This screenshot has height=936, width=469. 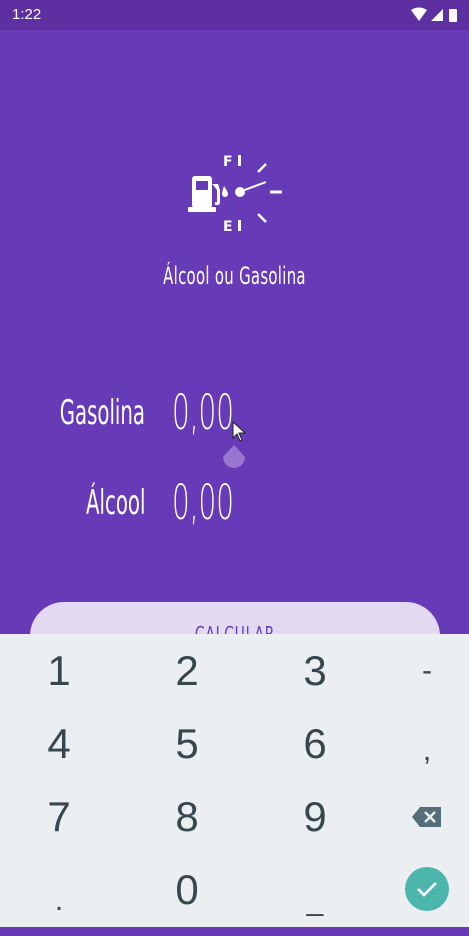 What do you see at coordinates (187, 817) in the screenshot?
I see `key-8: 8` at bounding box center [187, 817].